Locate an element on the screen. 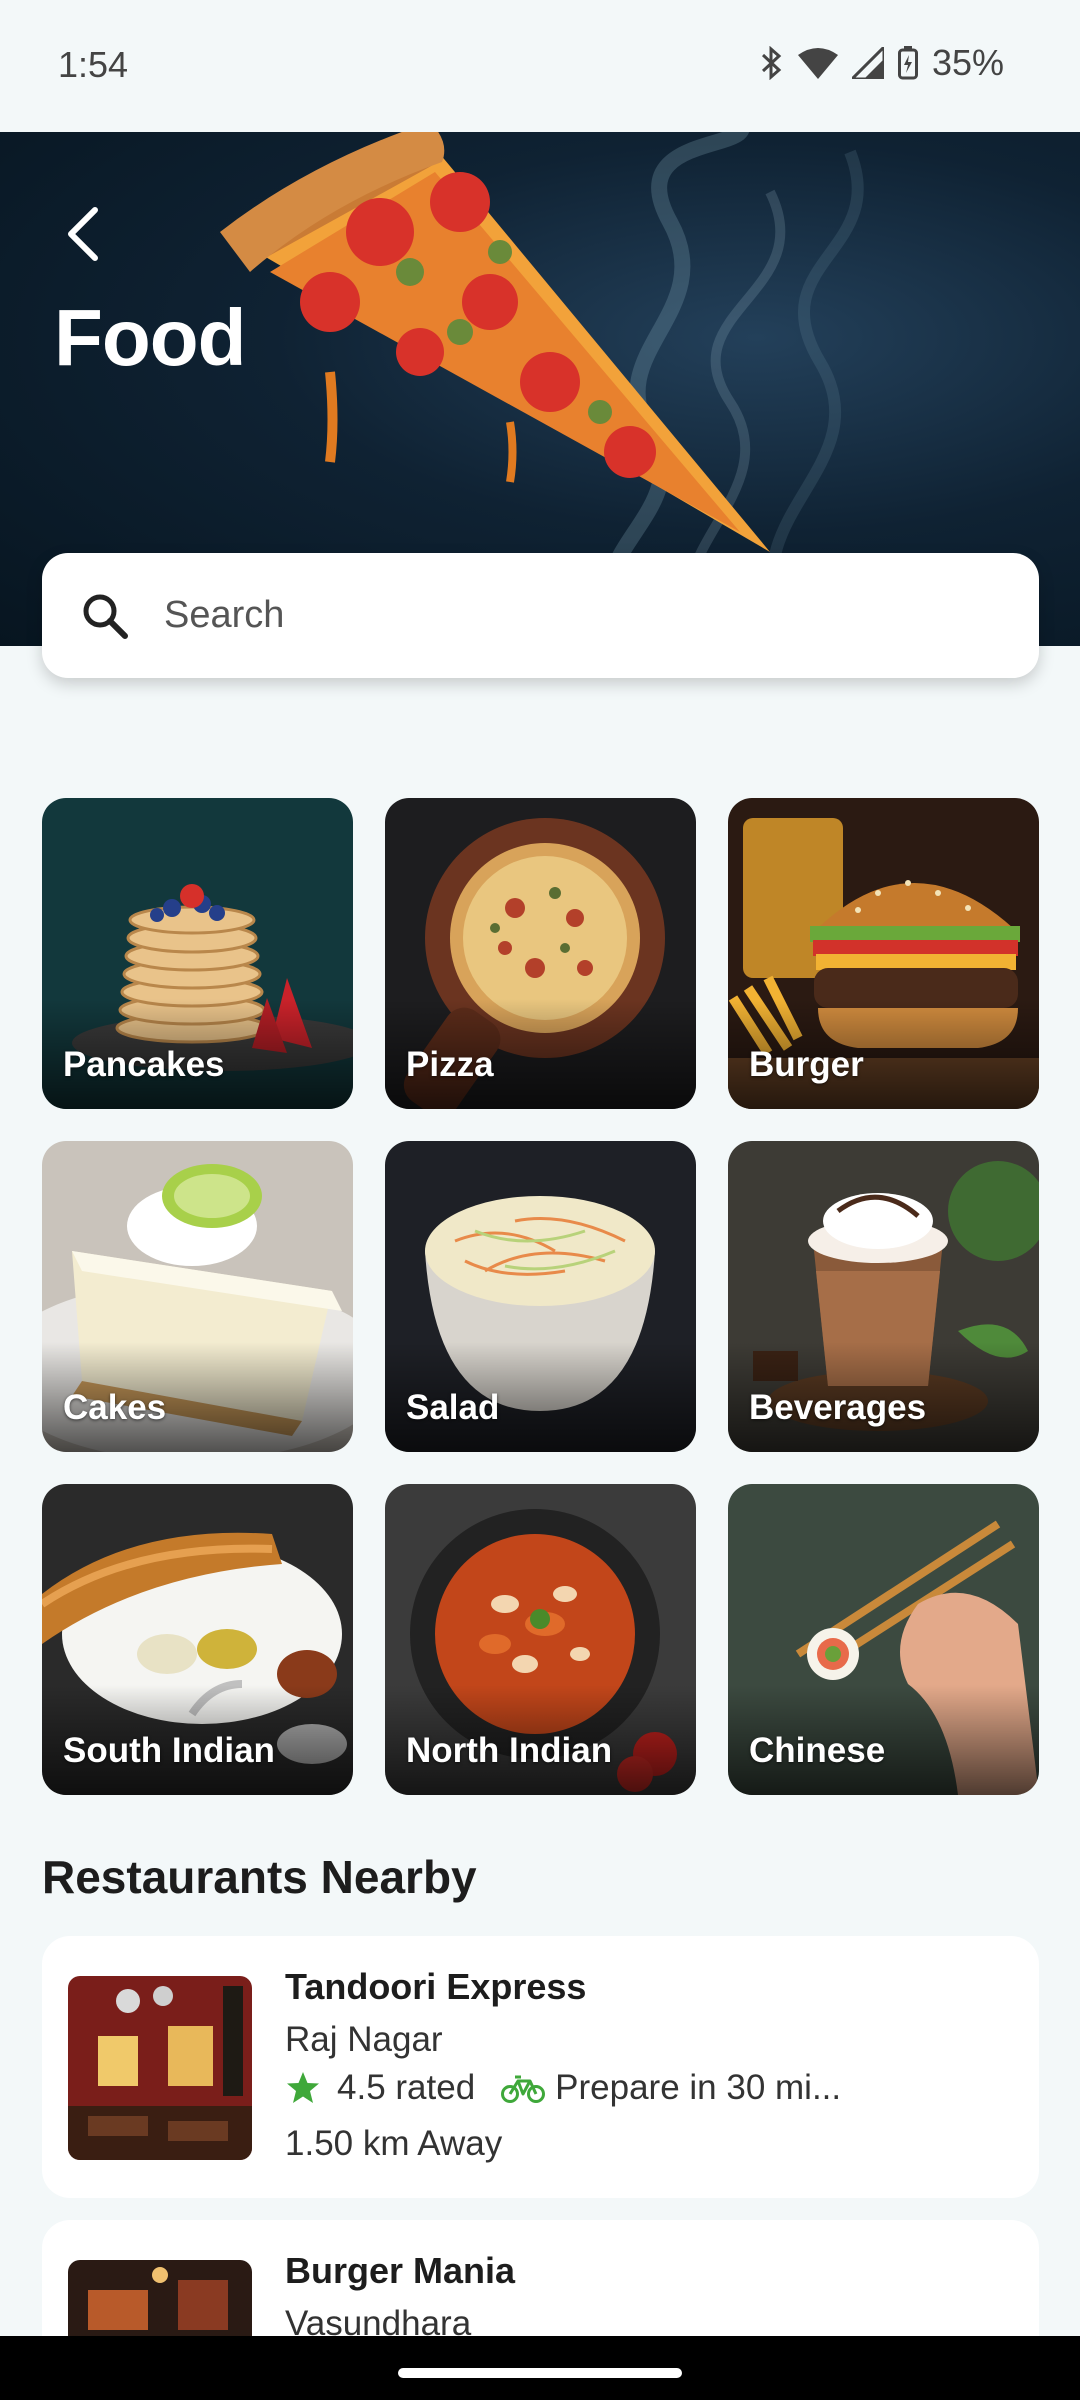  signal-icon is located at coordinates (867, 63).